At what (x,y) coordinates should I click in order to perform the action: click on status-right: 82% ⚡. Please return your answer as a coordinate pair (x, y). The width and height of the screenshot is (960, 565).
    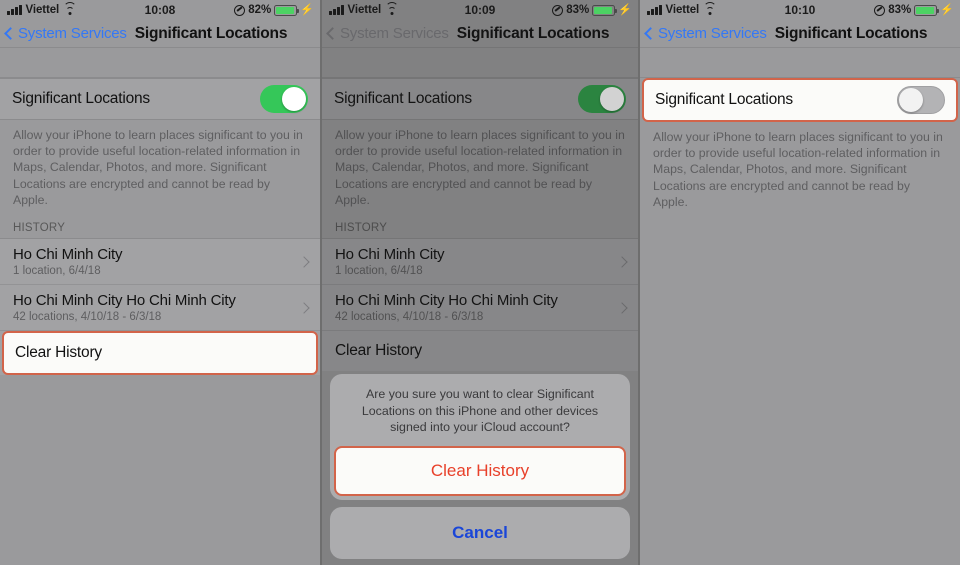
    Looking at the image, I should click on (274, 10).